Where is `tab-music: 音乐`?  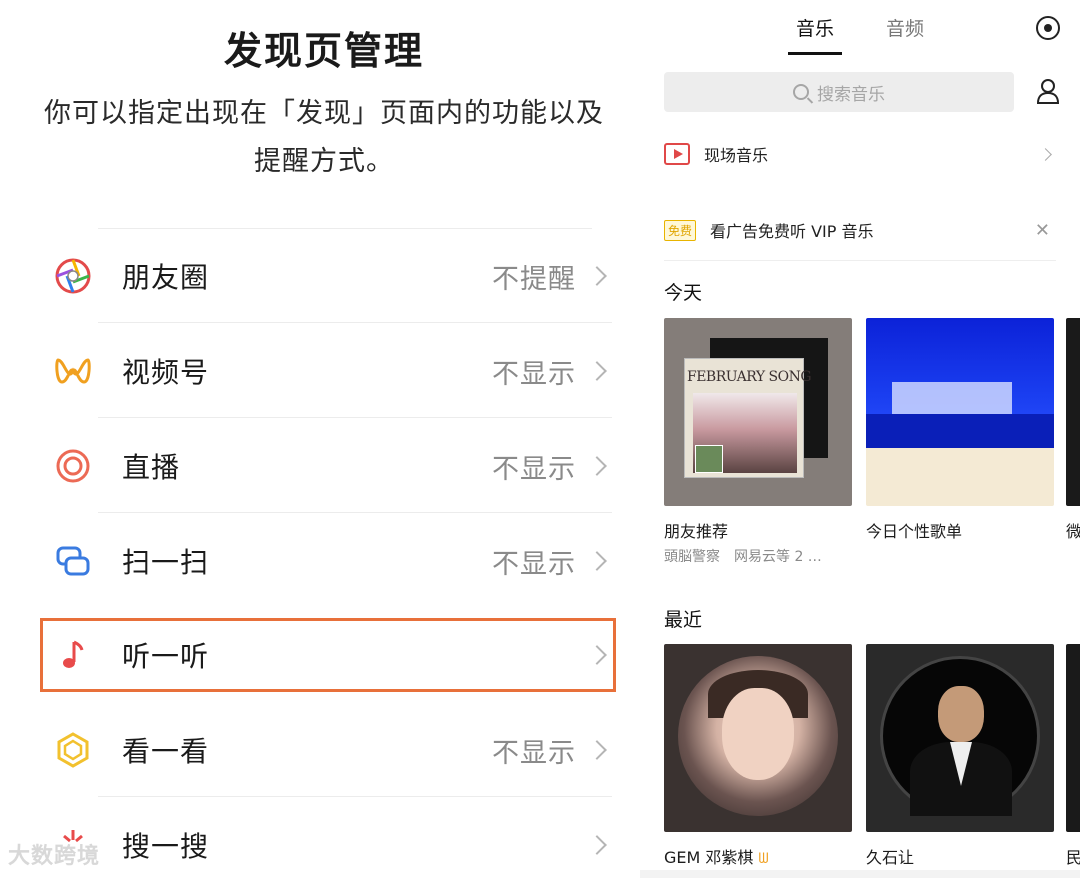
tab-music: 音乐 is located at coordinates (815, 27).